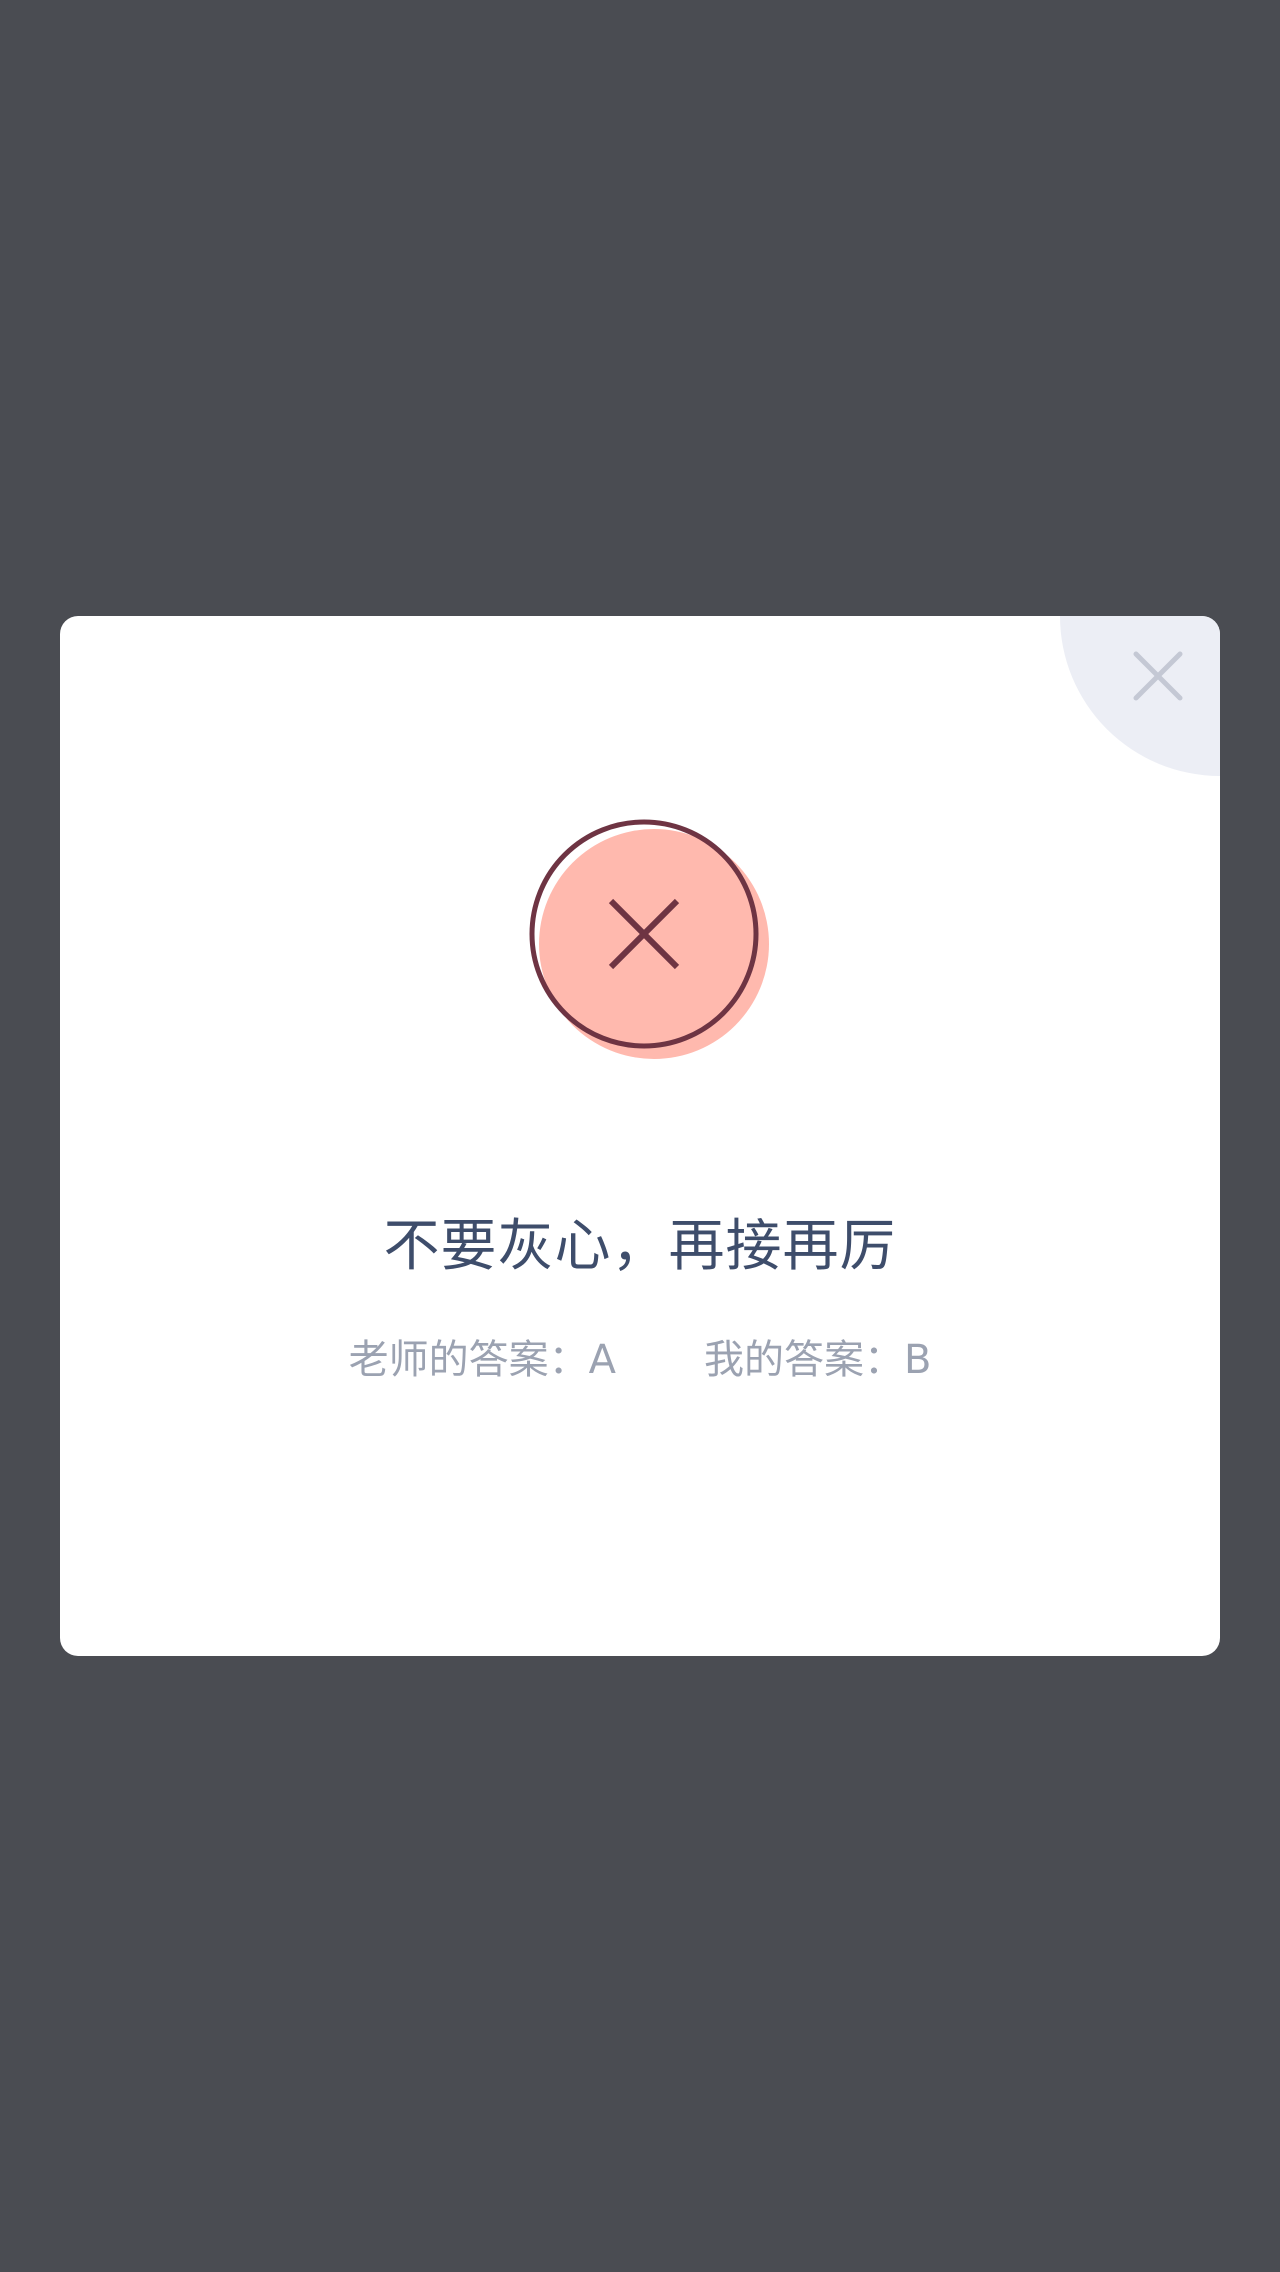  What do you see at coordinates (649, 939) in the screenshot?
I see `wrong-answer-icon` at bounding box center [649, 939].